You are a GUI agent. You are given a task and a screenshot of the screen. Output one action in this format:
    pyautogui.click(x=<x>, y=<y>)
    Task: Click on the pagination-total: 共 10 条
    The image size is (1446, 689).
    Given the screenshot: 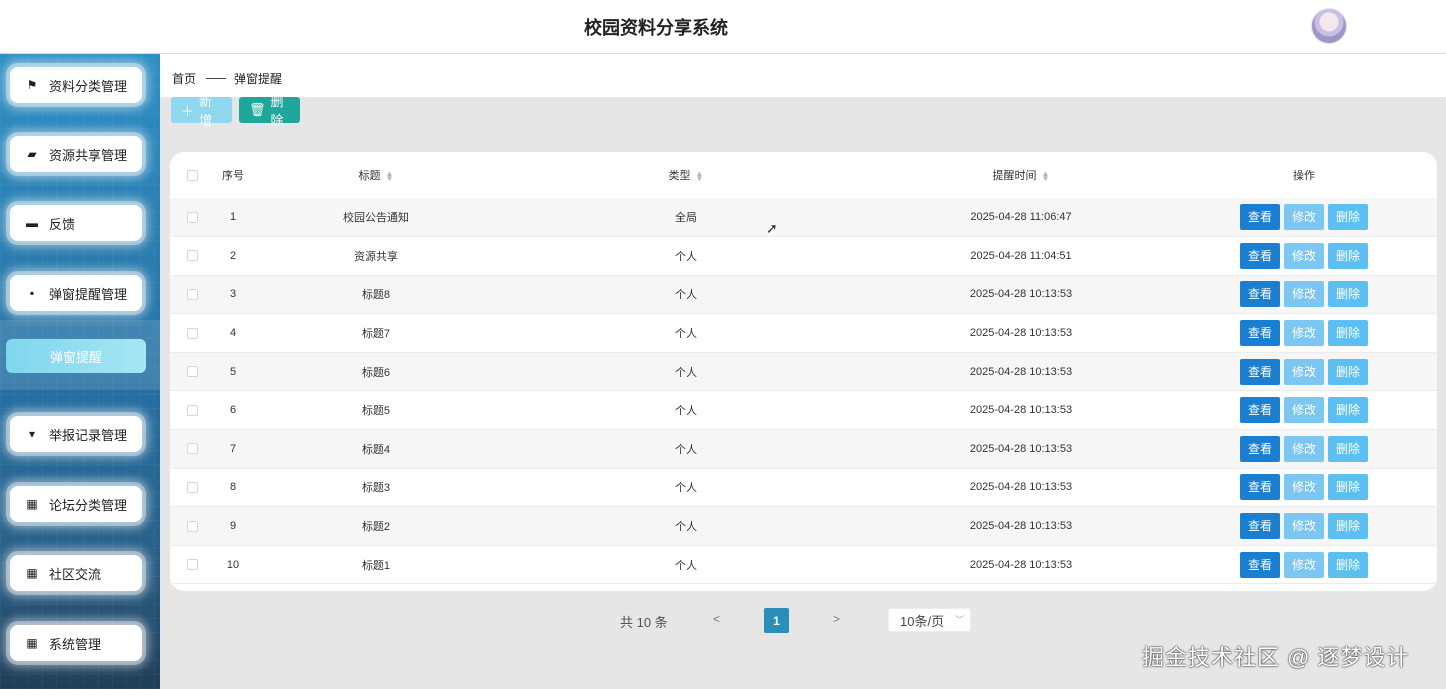 What is the action you would take?
    pyautogui.click(x=644, y=622)
    